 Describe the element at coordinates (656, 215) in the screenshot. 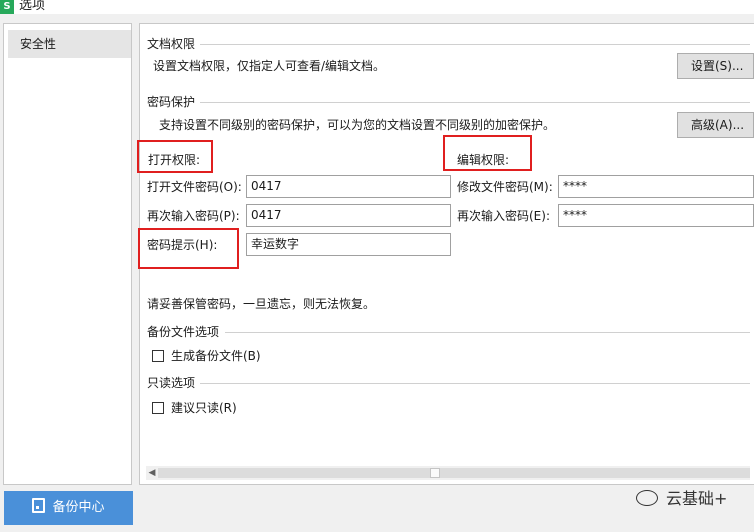

I see `modify-confirm-field: ****` at that location.